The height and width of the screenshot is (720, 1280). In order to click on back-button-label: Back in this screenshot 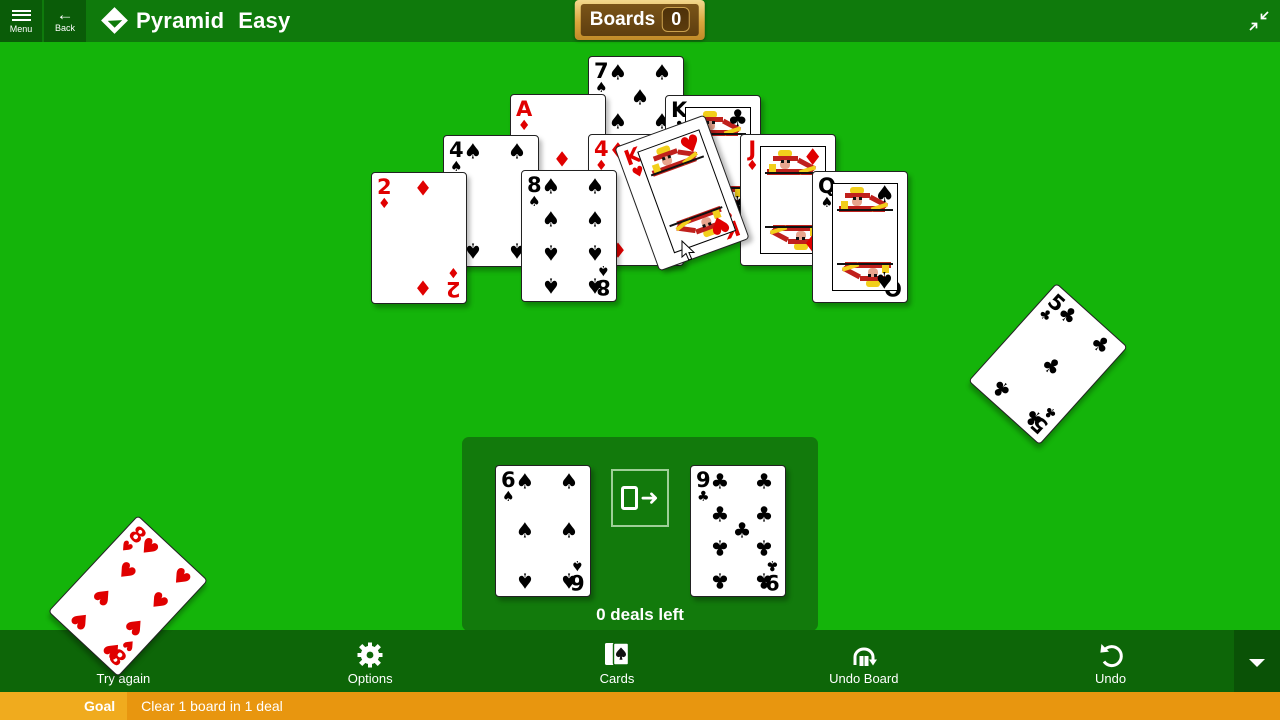, I will do `click(64, 28)`.